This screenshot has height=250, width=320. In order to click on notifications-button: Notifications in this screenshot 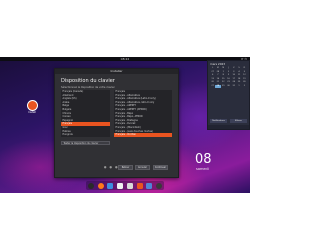, I will do `click(218, 121)`.